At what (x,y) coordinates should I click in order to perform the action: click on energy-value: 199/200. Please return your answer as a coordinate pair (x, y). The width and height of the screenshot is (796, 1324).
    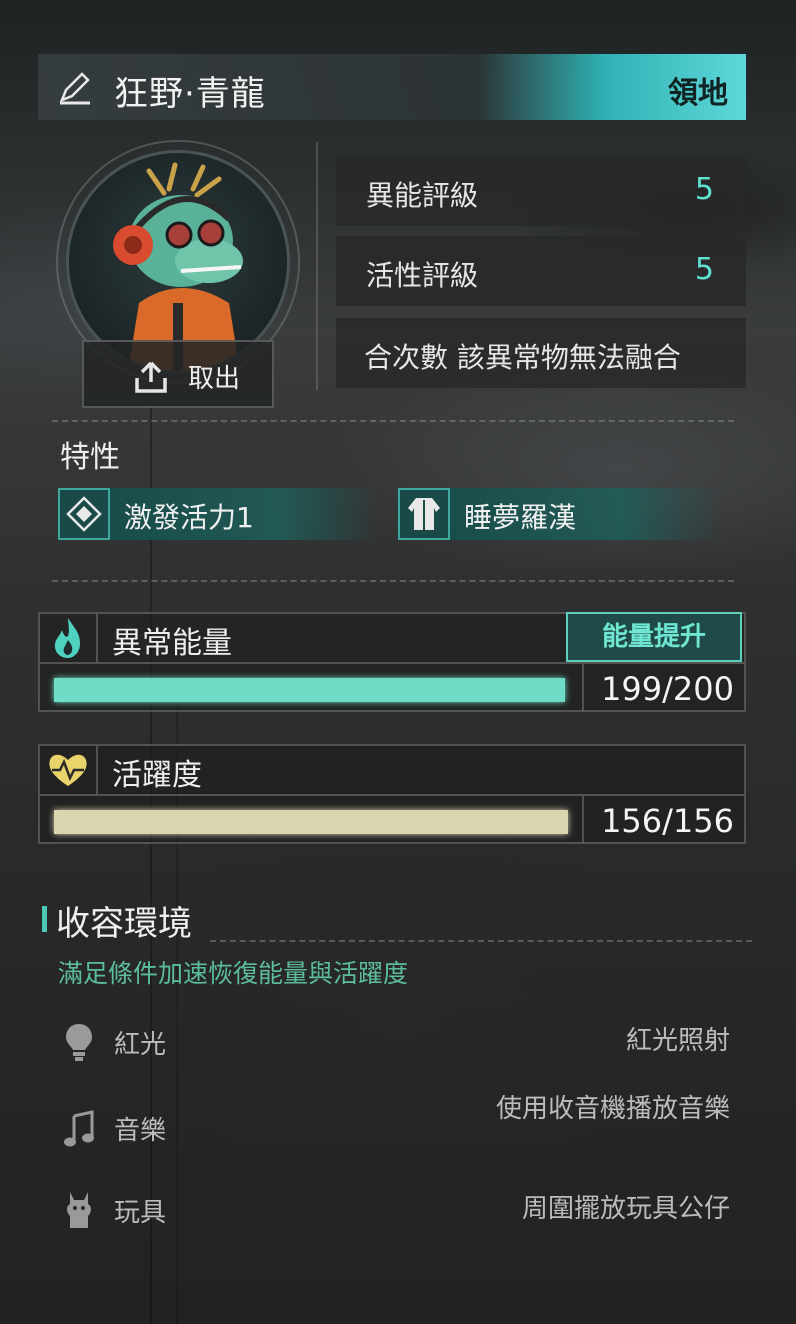
    Looking at the image, I should click on (667, 689).